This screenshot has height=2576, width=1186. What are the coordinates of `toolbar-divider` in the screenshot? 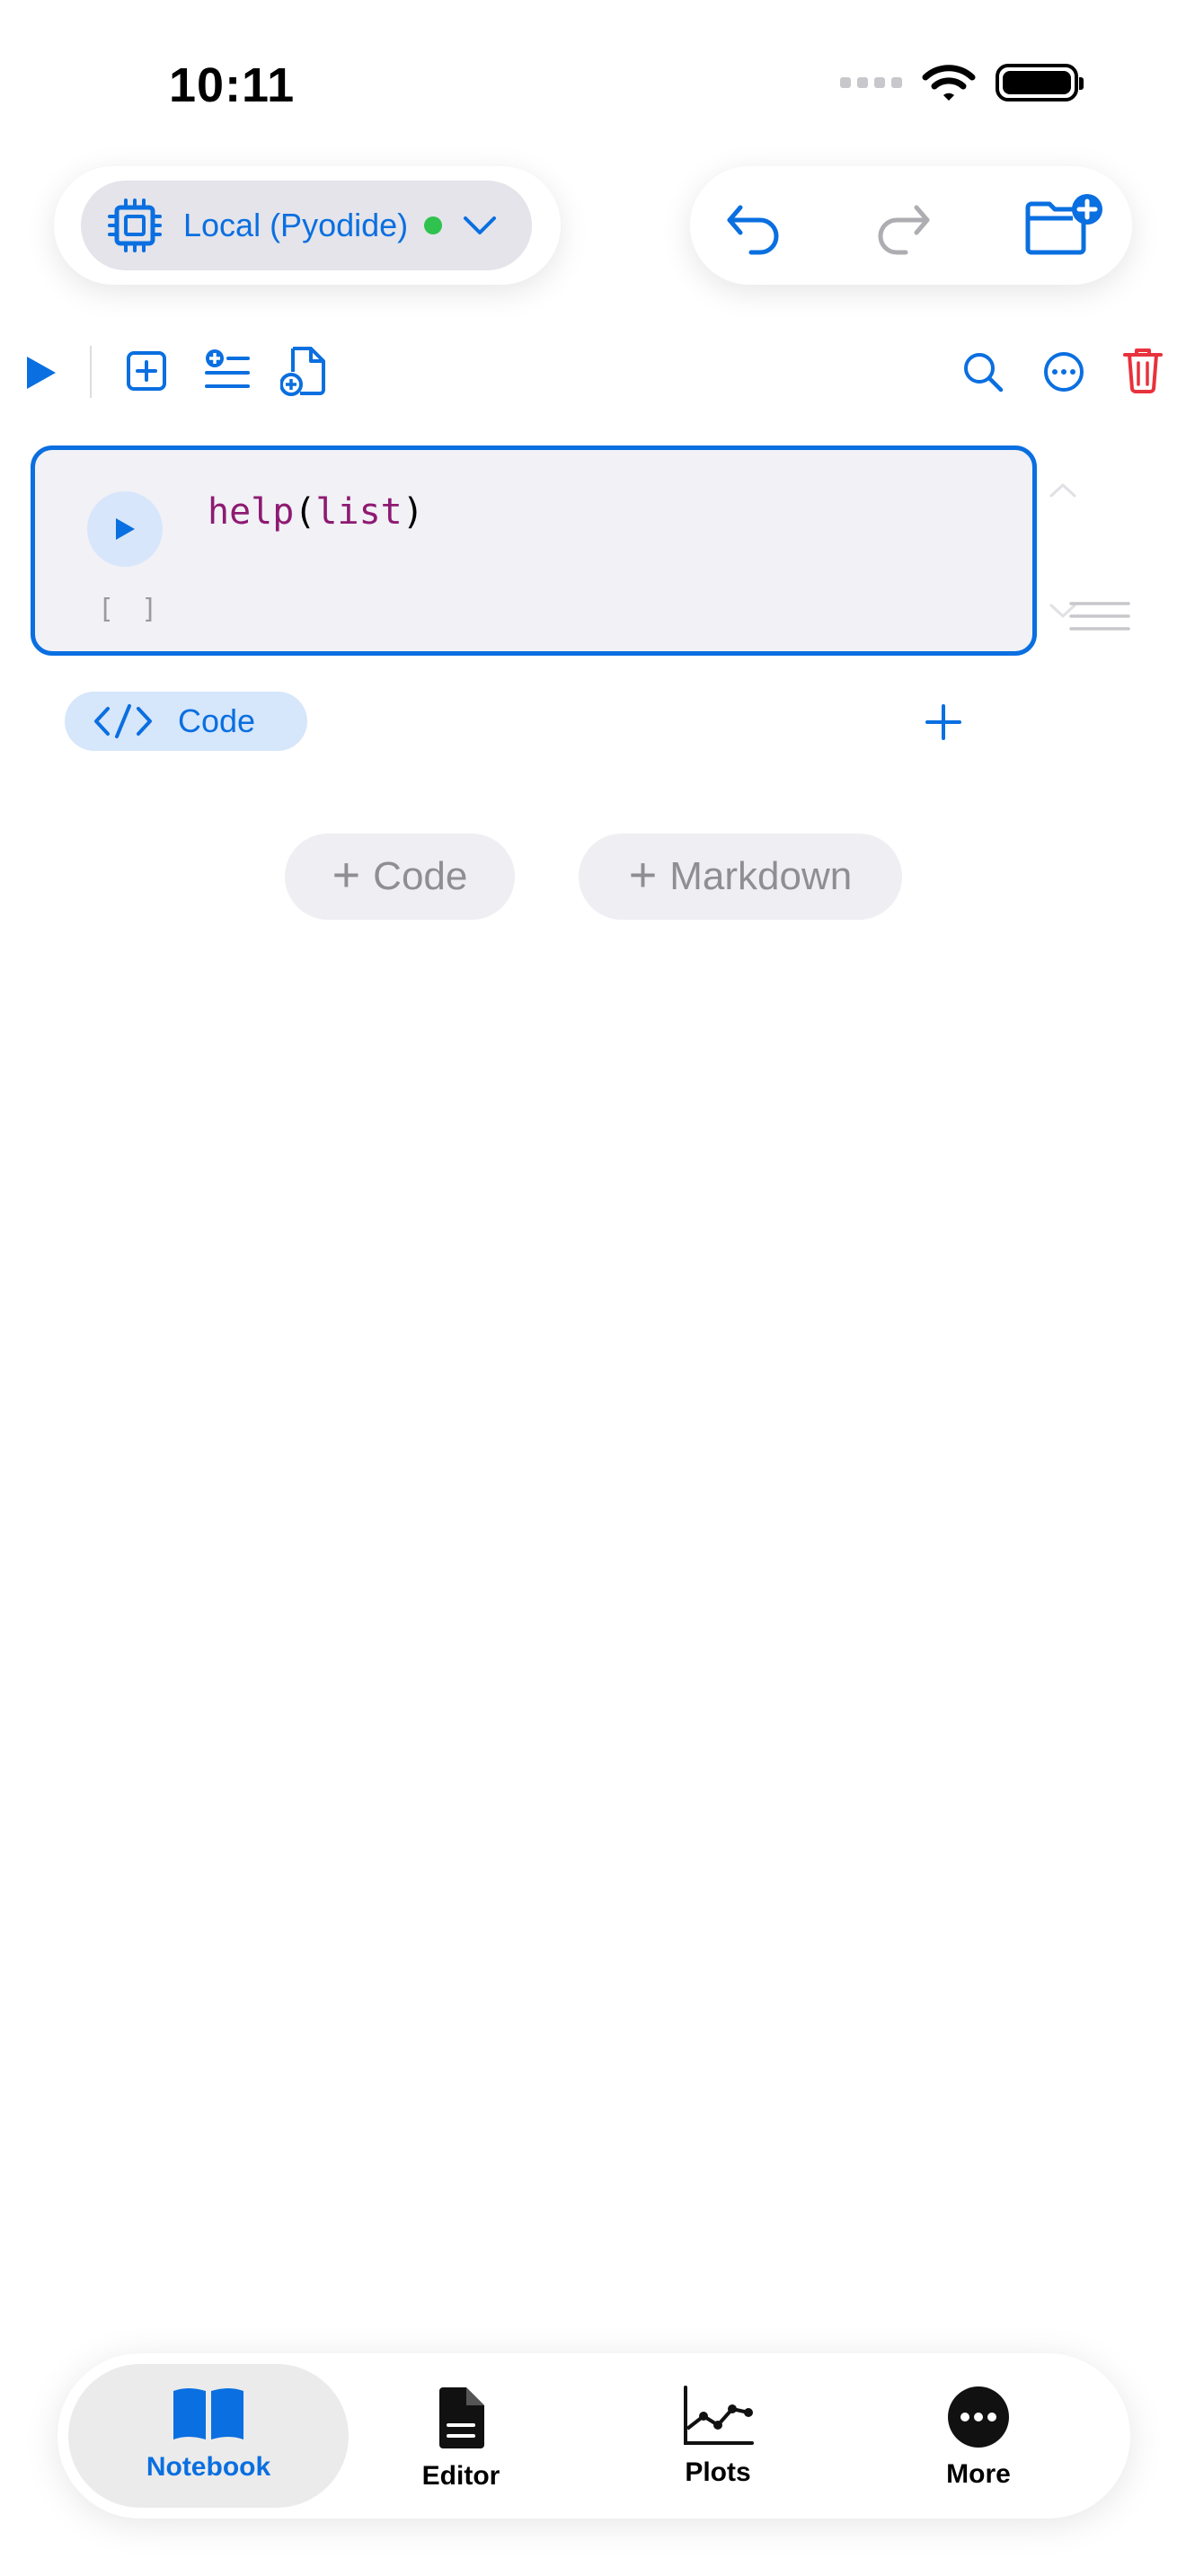 It's located at (91, 372).